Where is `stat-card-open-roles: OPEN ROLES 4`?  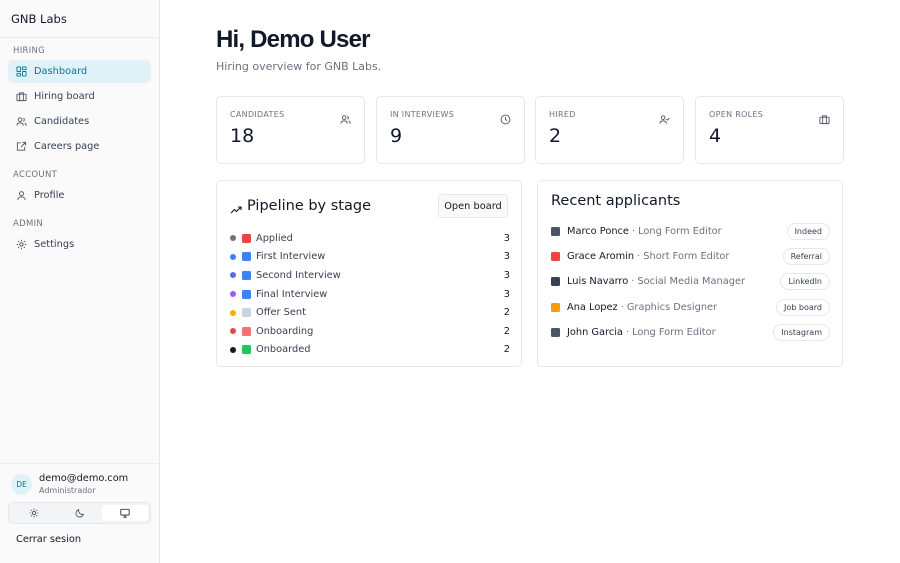 stat-card-open-roles: OPEN ROLES 4 is located at coordinates (769, 130).